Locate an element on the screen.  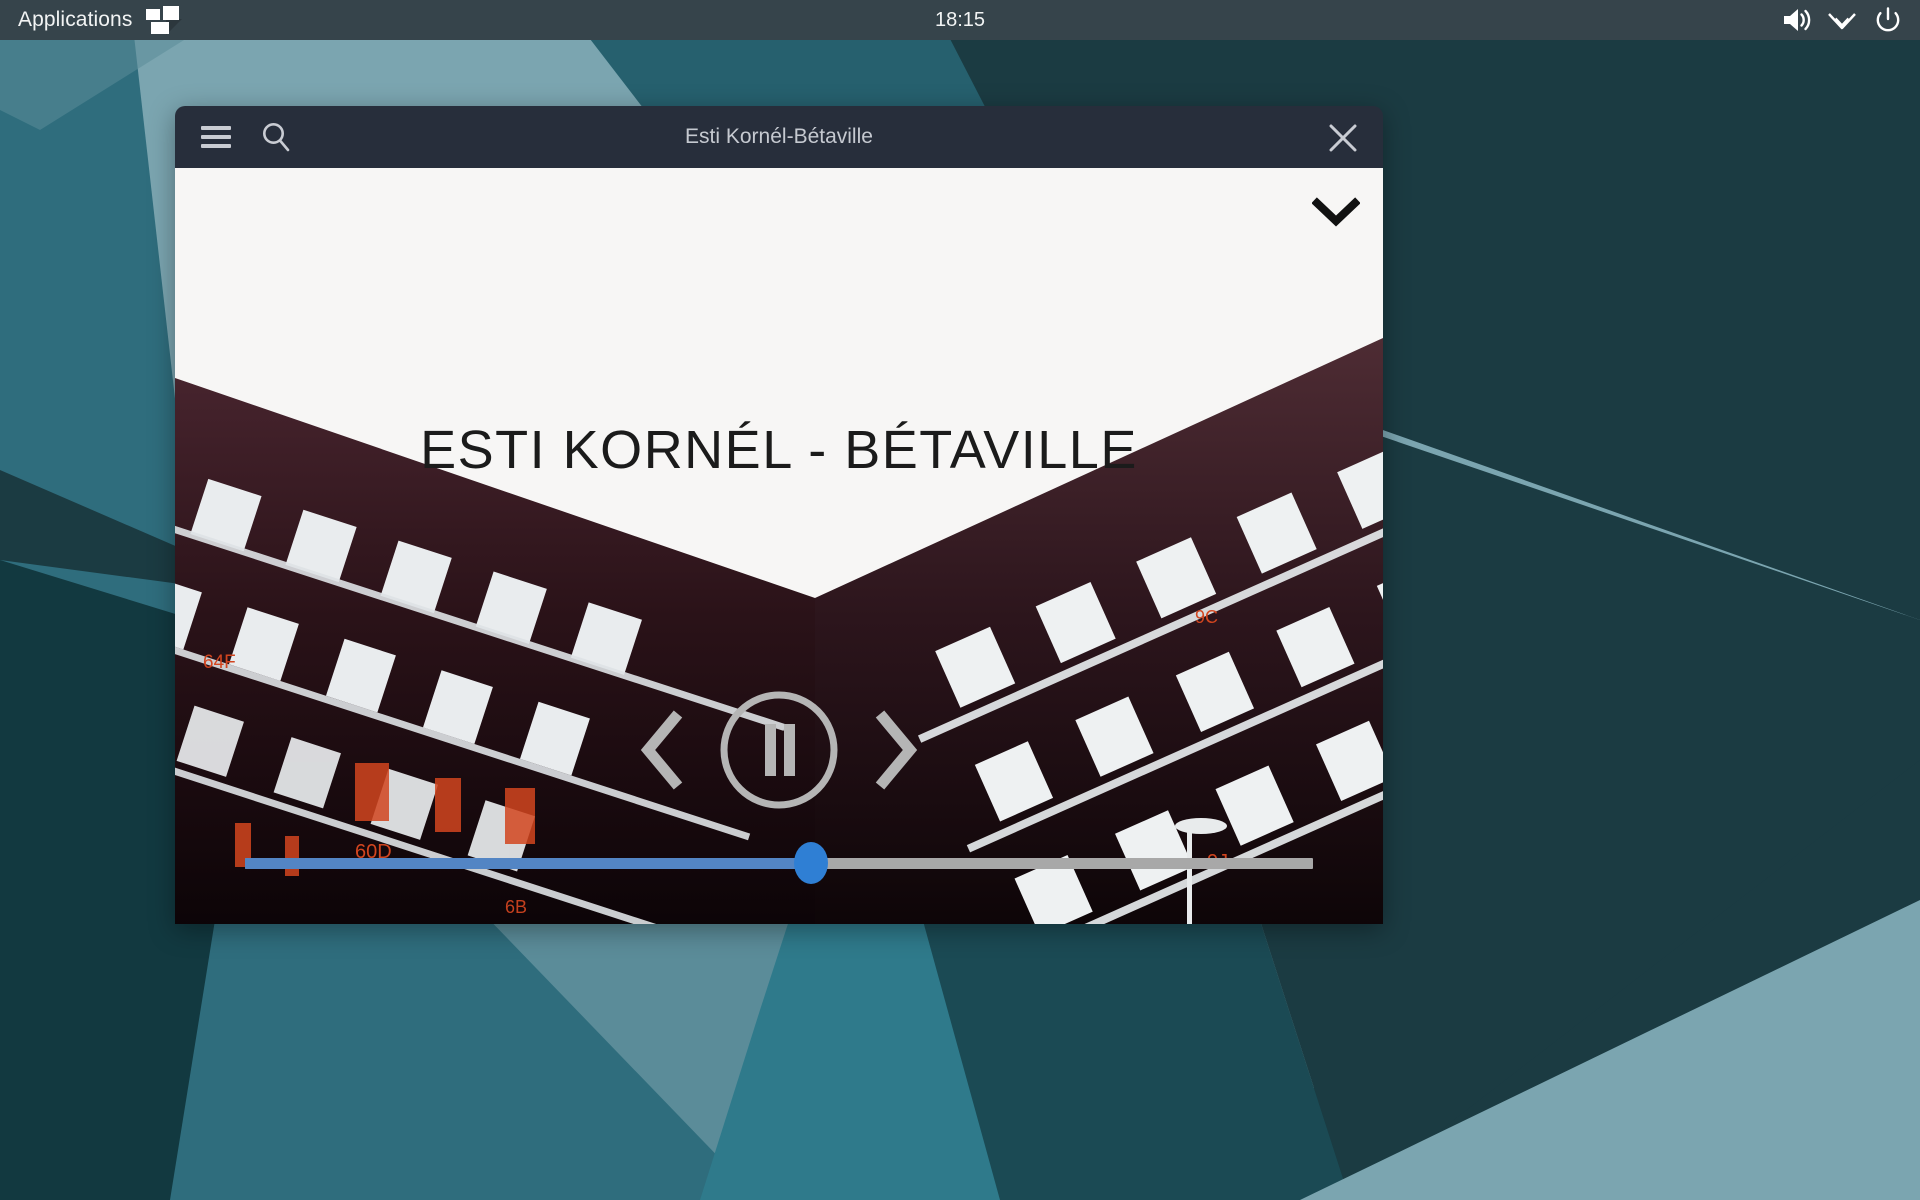
clock: 18:15 is located at coordinates (960, 19).